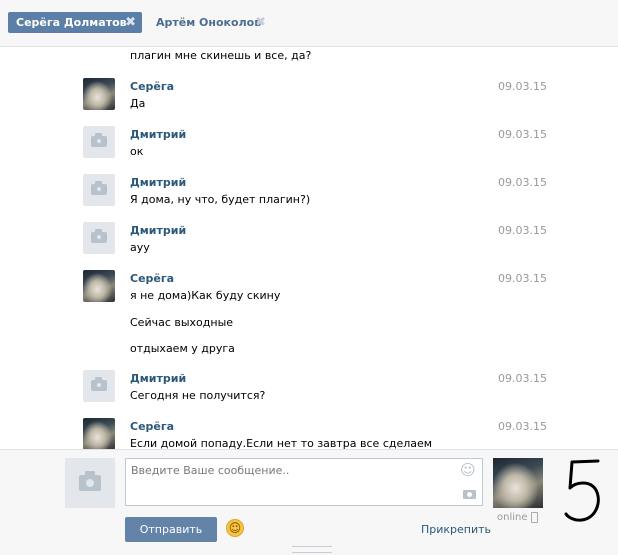 This screenshot has height=555, width=618. I want to click on tab-serega-dolmatov: Серёга Долматов ✖, so click(75, 22).